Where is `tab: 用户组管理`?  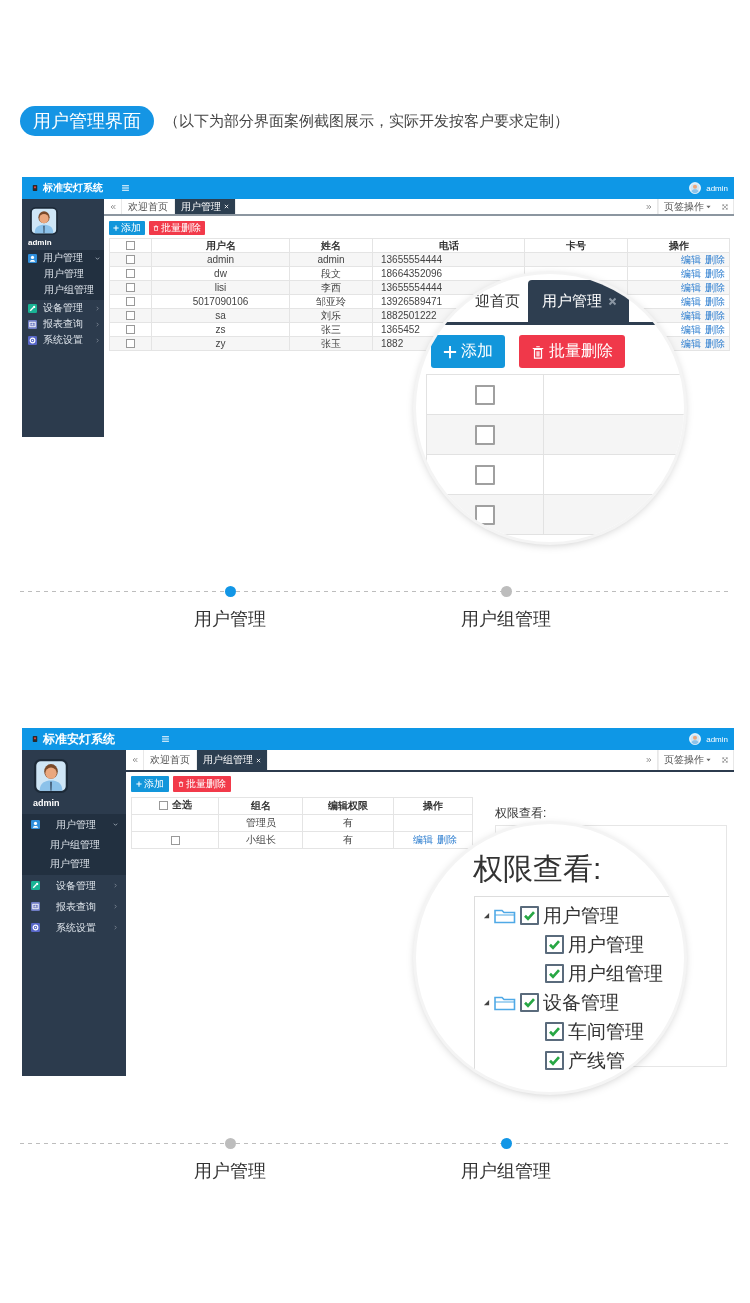
tab: 用户组管理 is located at coordinates (232, 760).